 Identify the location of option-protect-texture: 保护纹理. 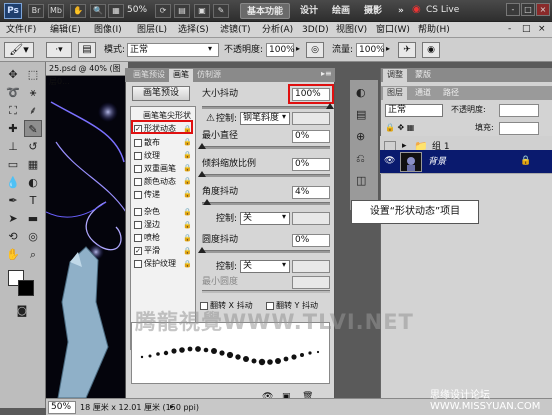
(155, 264).